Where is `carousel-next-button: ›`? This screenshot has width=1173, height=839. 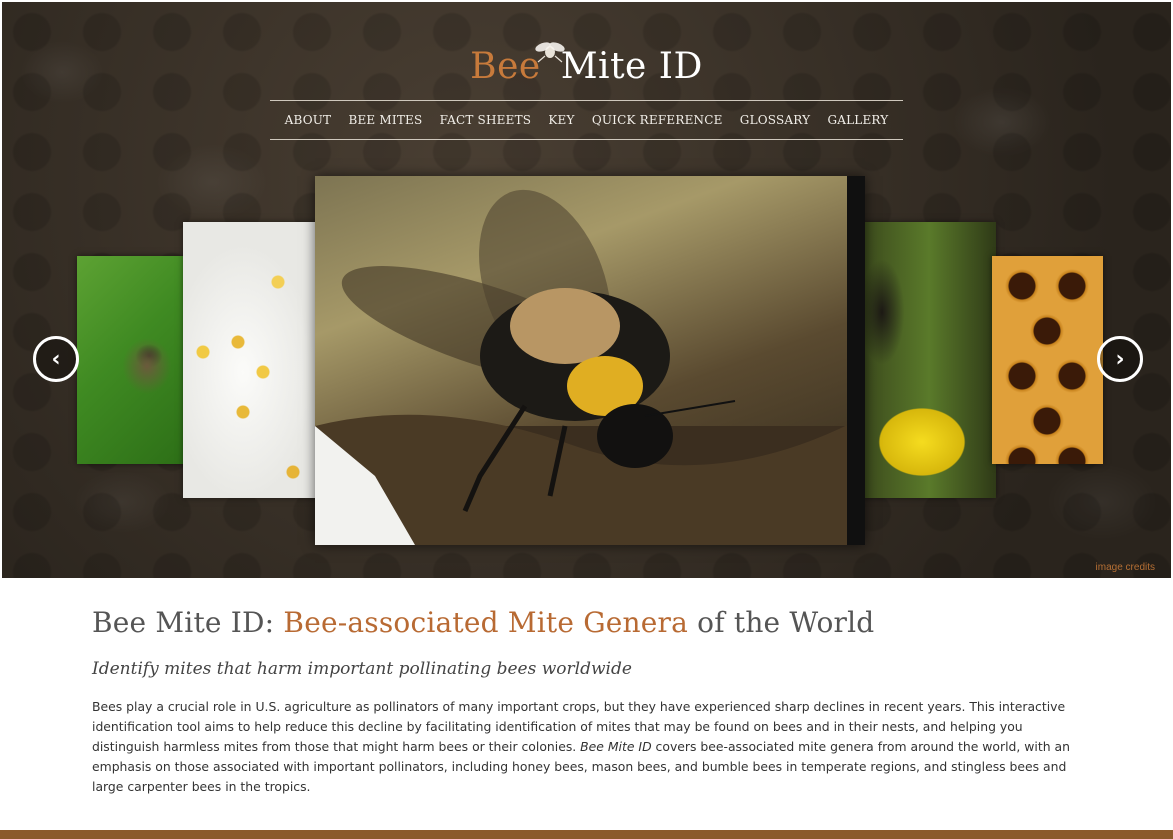
carousel-next-button: › is located at coordinates (1120, 359).